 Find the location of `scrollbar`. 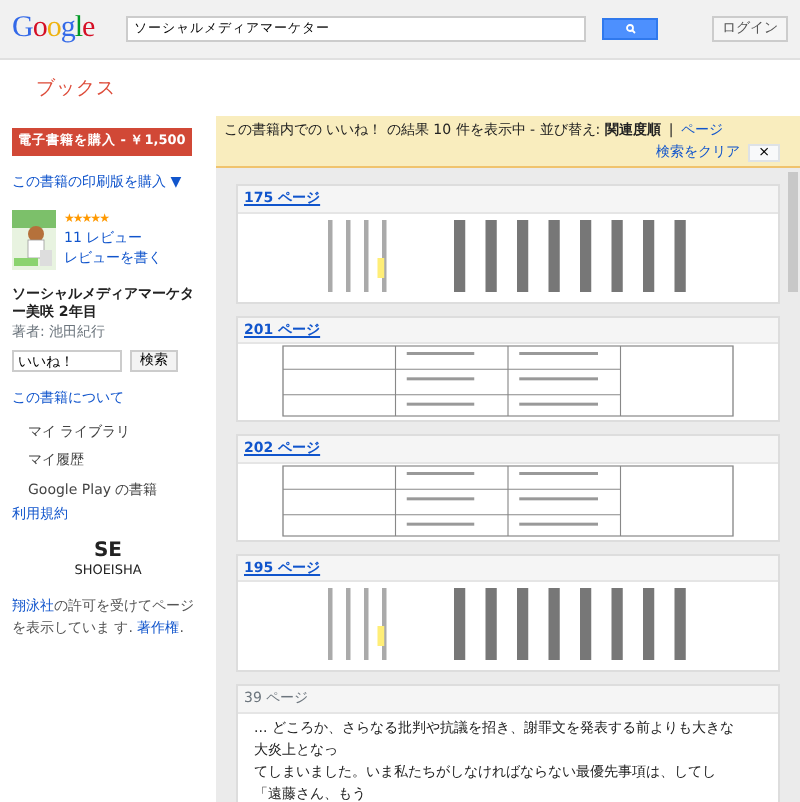

scrollbar is located at coordinates (793, 232).